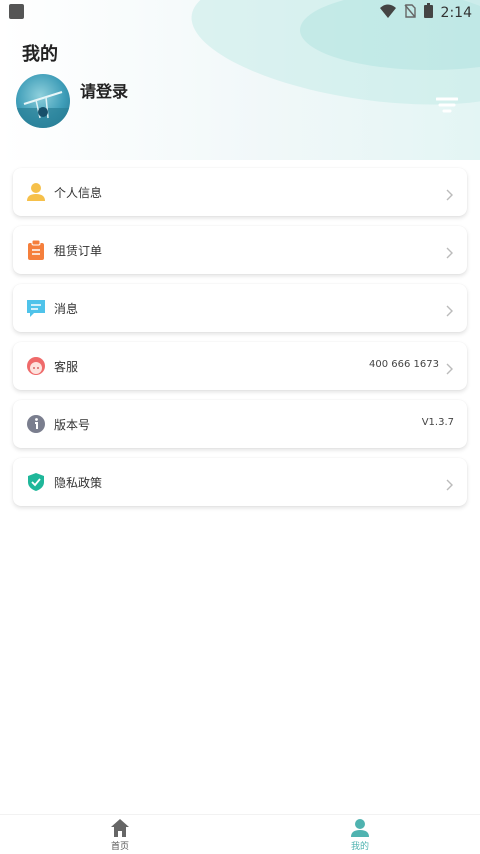 Image resolution: width=480 pixels, height=854 pixels. Describe the element at coordinates (36, 482) in the screenshot. I see `shield-check-icon` at that location.